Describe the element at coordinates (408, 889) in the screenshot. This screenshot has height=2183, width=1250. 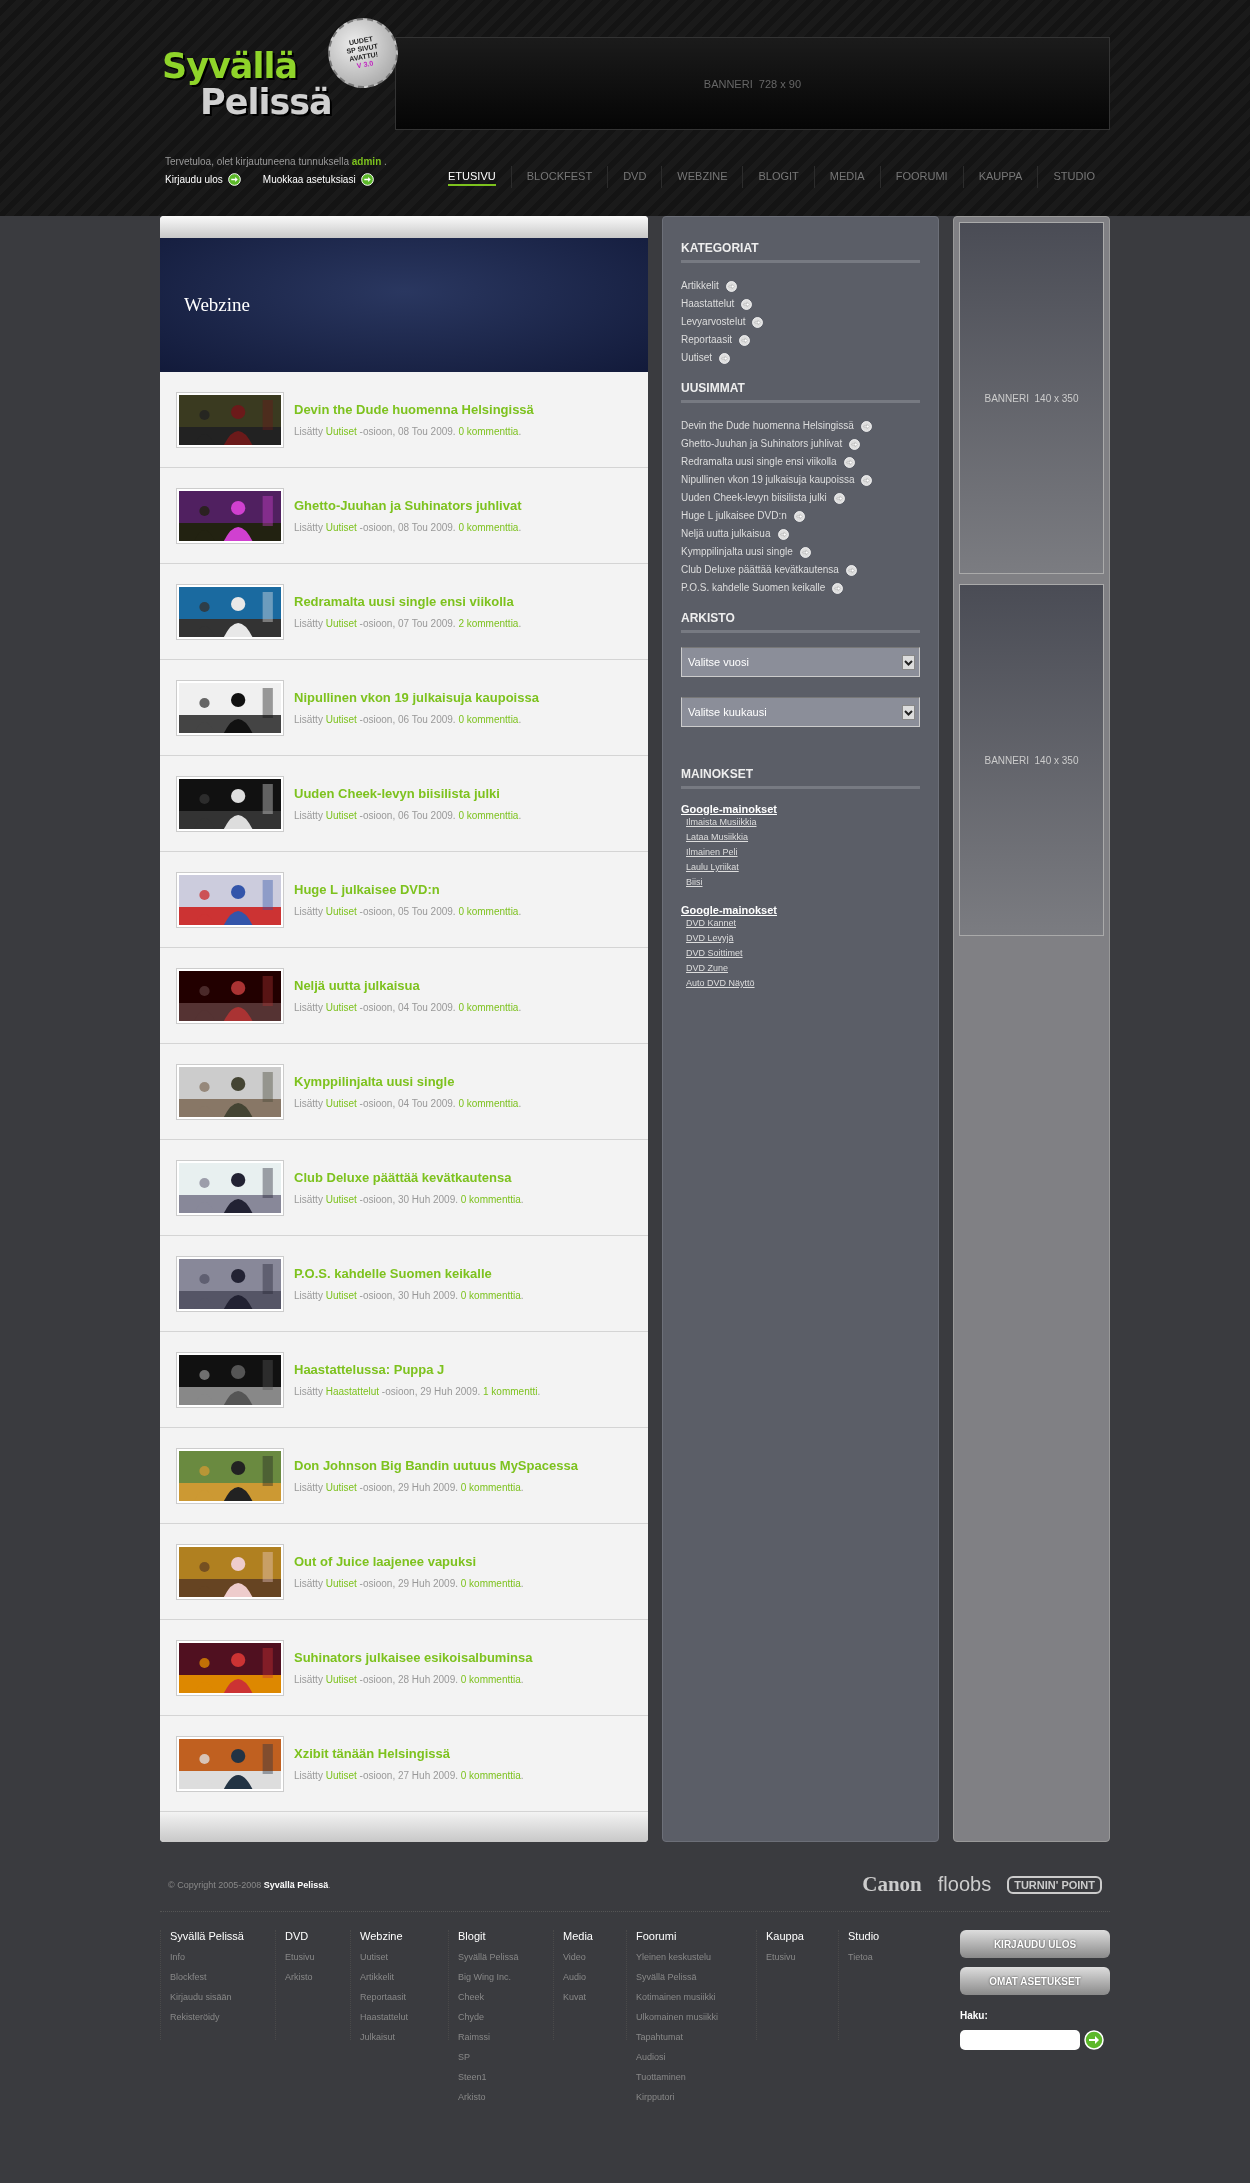
I see `article-title: Huge L julkaisee DVD:n` at that location.